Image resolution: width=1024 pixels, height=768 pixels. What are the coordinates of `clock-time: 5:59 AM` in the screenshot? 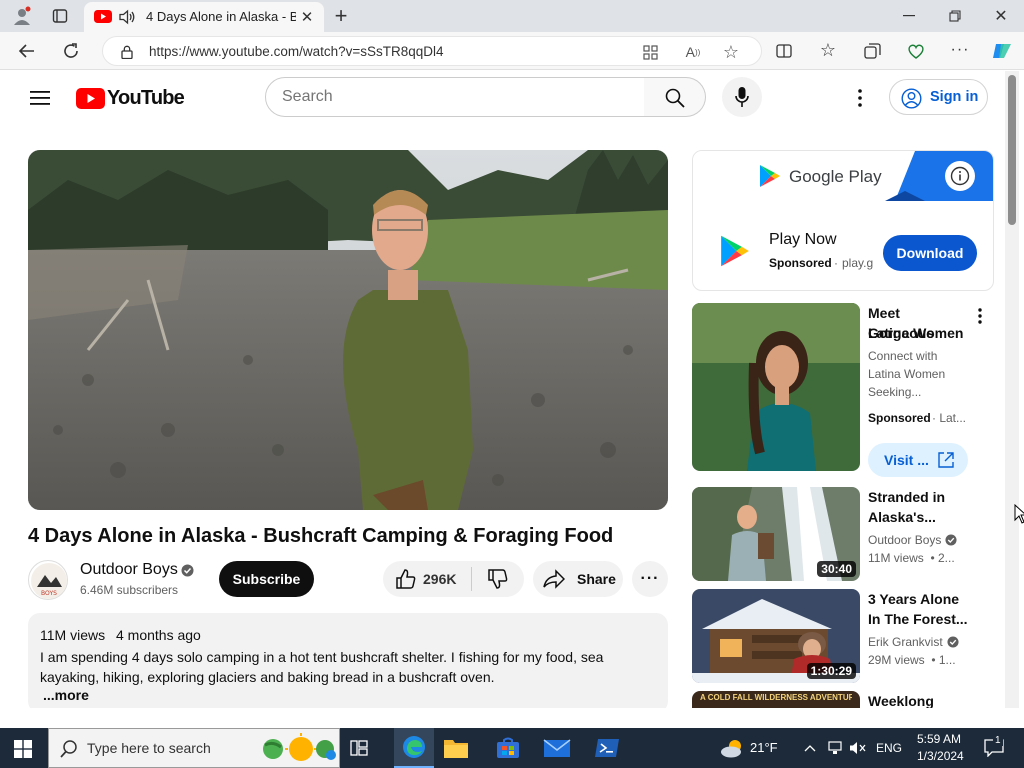 It's located at (939, 739).